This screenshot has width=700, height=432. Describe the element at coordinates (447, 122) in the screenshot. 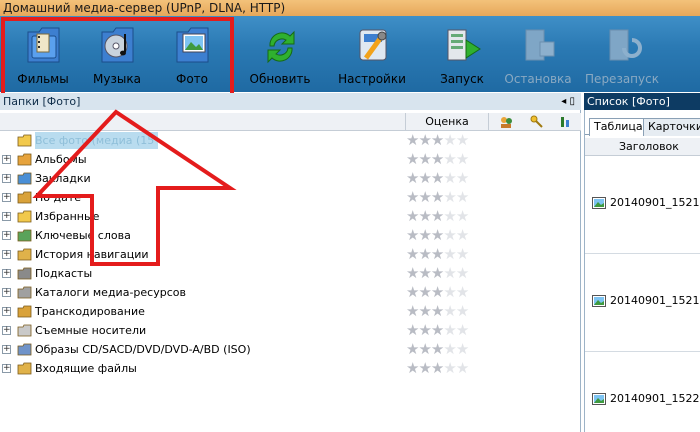

I see `rating-column-header: Оценка` at that location.